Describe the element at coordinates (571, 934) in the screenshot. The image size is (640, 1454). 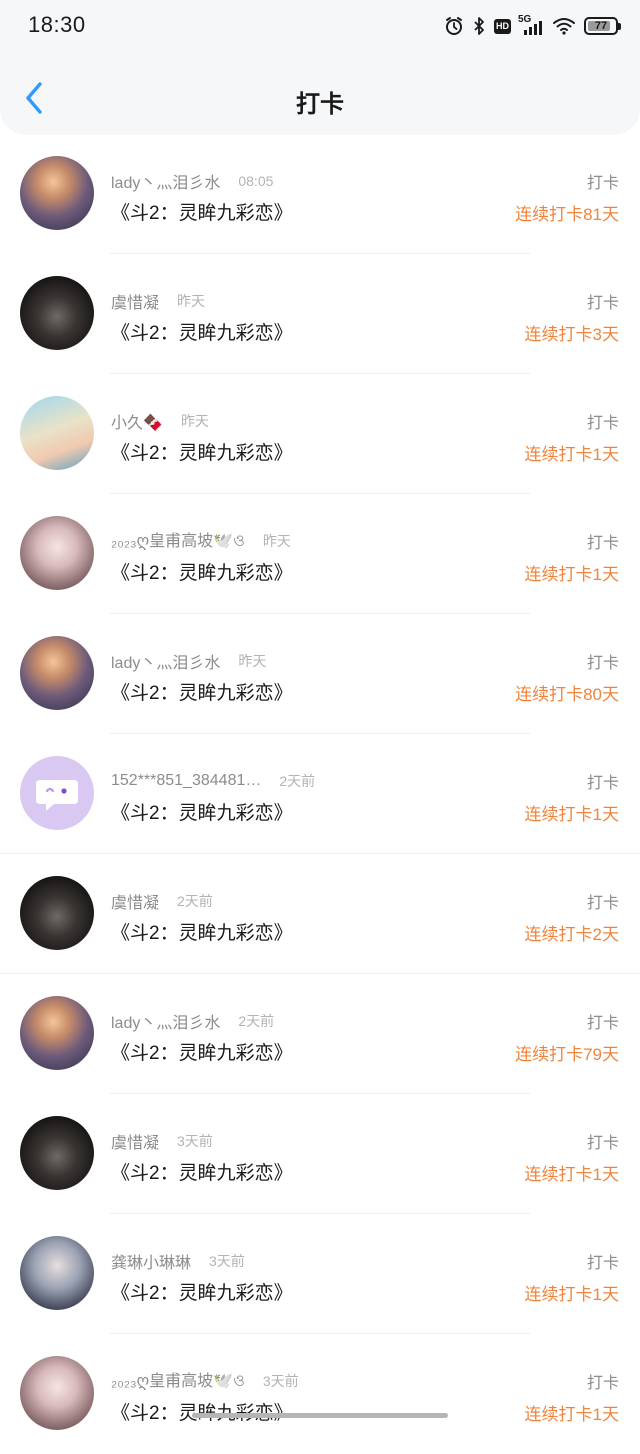
I see `streak-label: 连续打卡2天` at that location.